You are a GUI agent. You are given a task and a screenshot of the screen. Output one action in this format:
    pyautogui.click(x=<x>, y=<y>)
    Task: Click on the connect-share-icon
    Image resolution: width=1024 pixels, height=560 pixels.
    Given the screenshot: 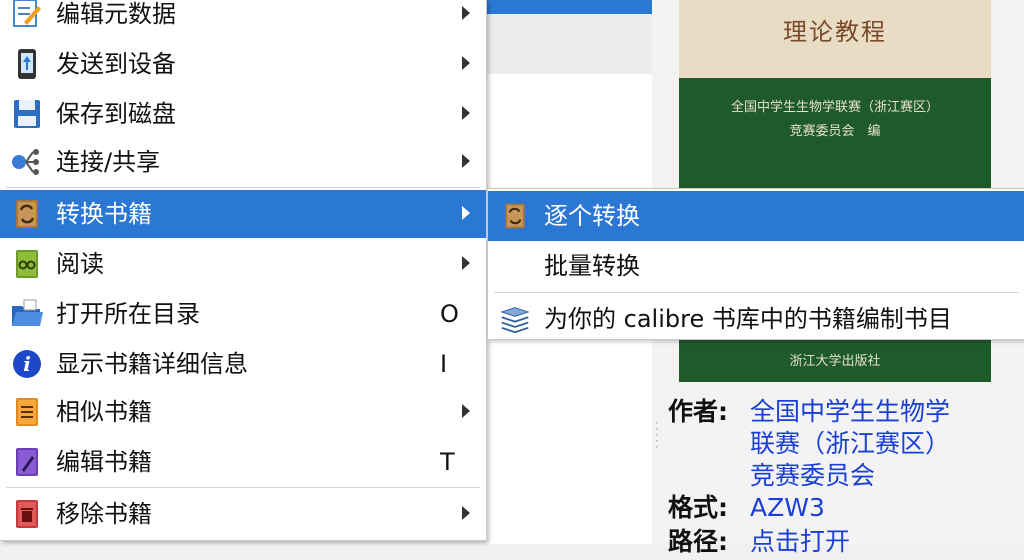 What is the action you would take?
    pyautogui.click(x=27, y=162)
    